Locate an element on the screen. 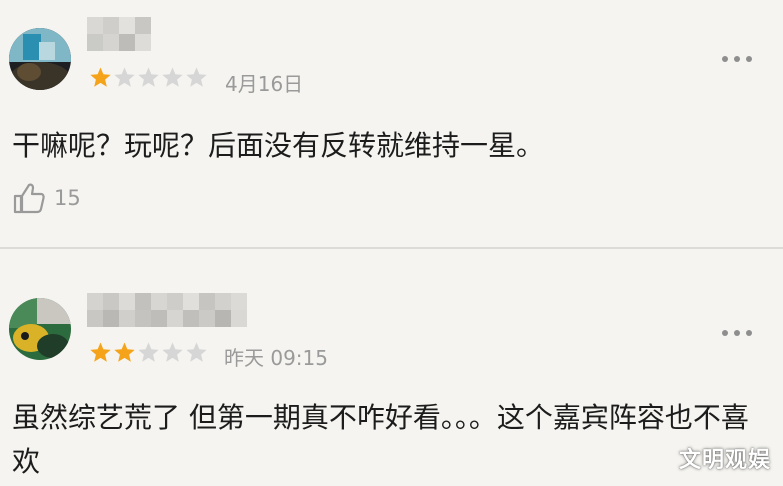 The width and height of the screenshot is (783, 486). like-button: 15 is located at coordinates (46, 198).